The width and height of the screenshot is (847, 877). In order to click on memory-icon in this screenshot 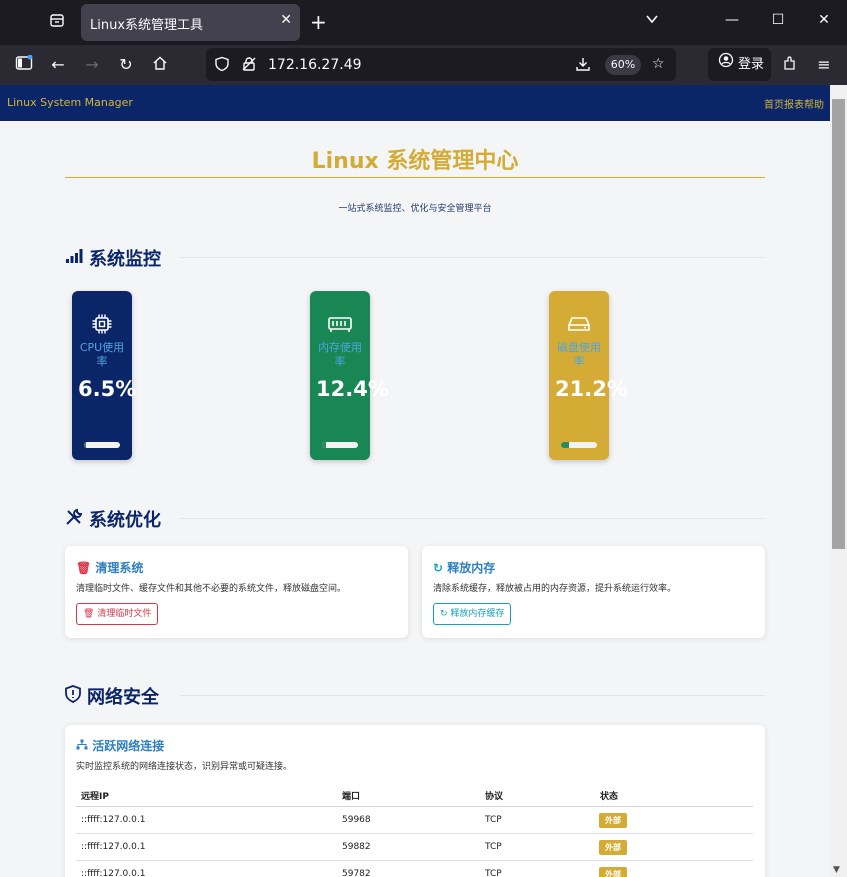, I will do `click(340, 324)`.